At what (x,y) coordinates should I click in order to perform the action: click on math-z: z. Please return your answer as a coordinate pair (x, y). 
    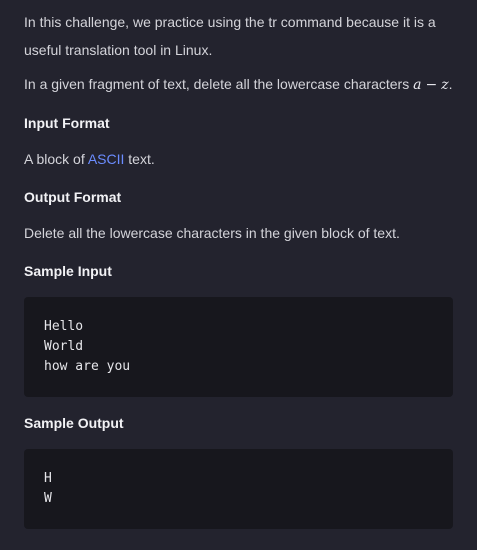
    Looking at the image, I should click on (445, 85).